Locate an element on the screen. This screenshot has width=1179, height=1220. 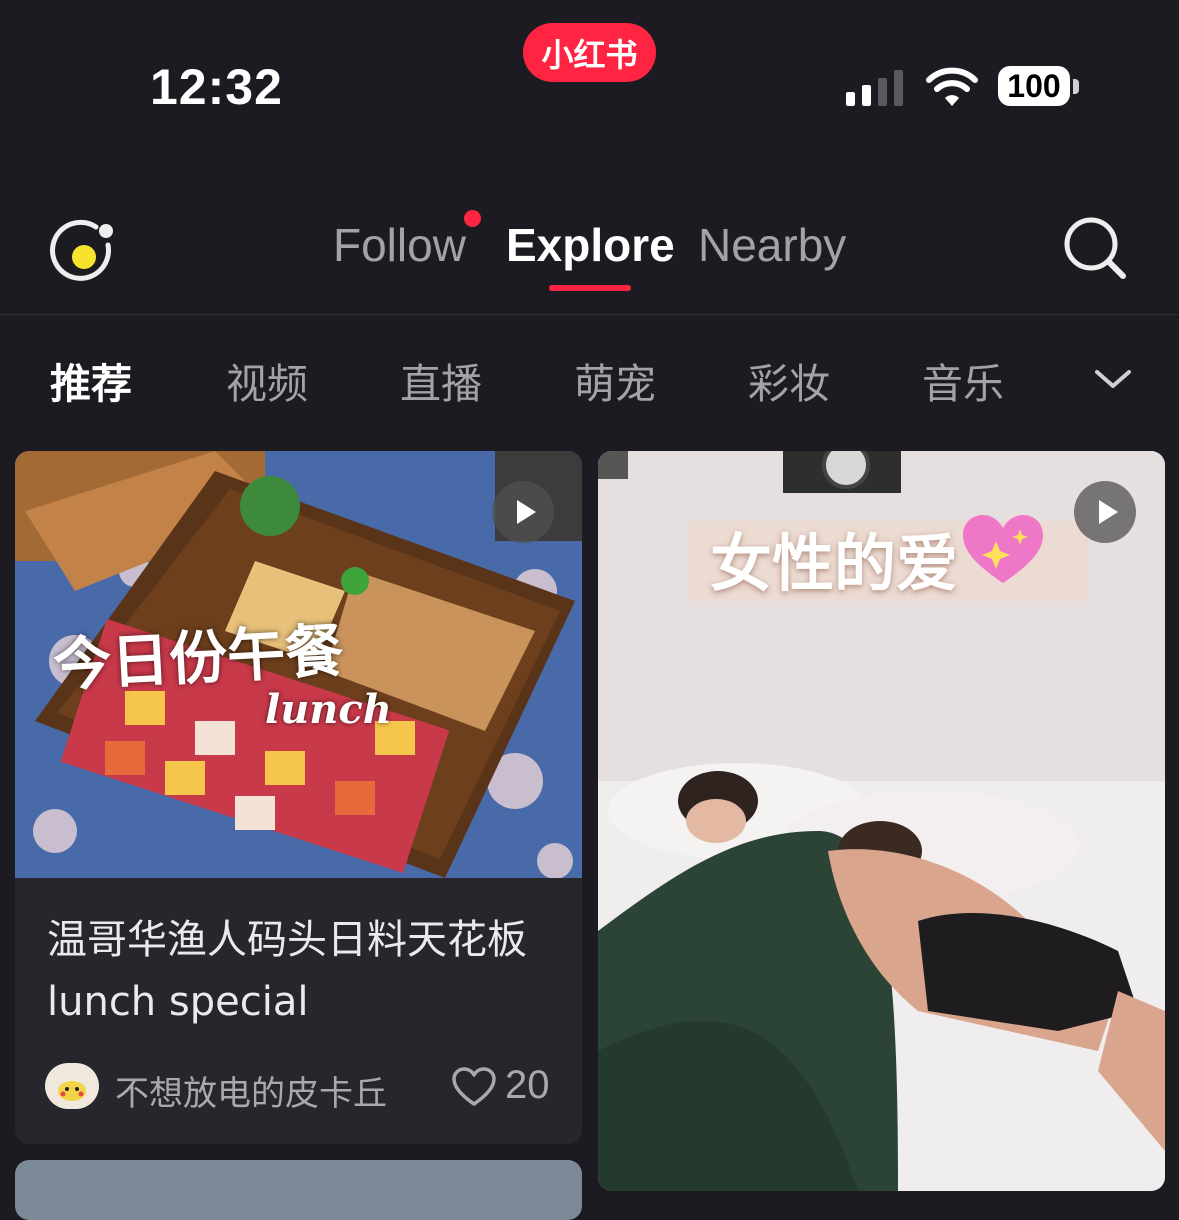
tab-explore: Explore is located at coordinates (590, 245).